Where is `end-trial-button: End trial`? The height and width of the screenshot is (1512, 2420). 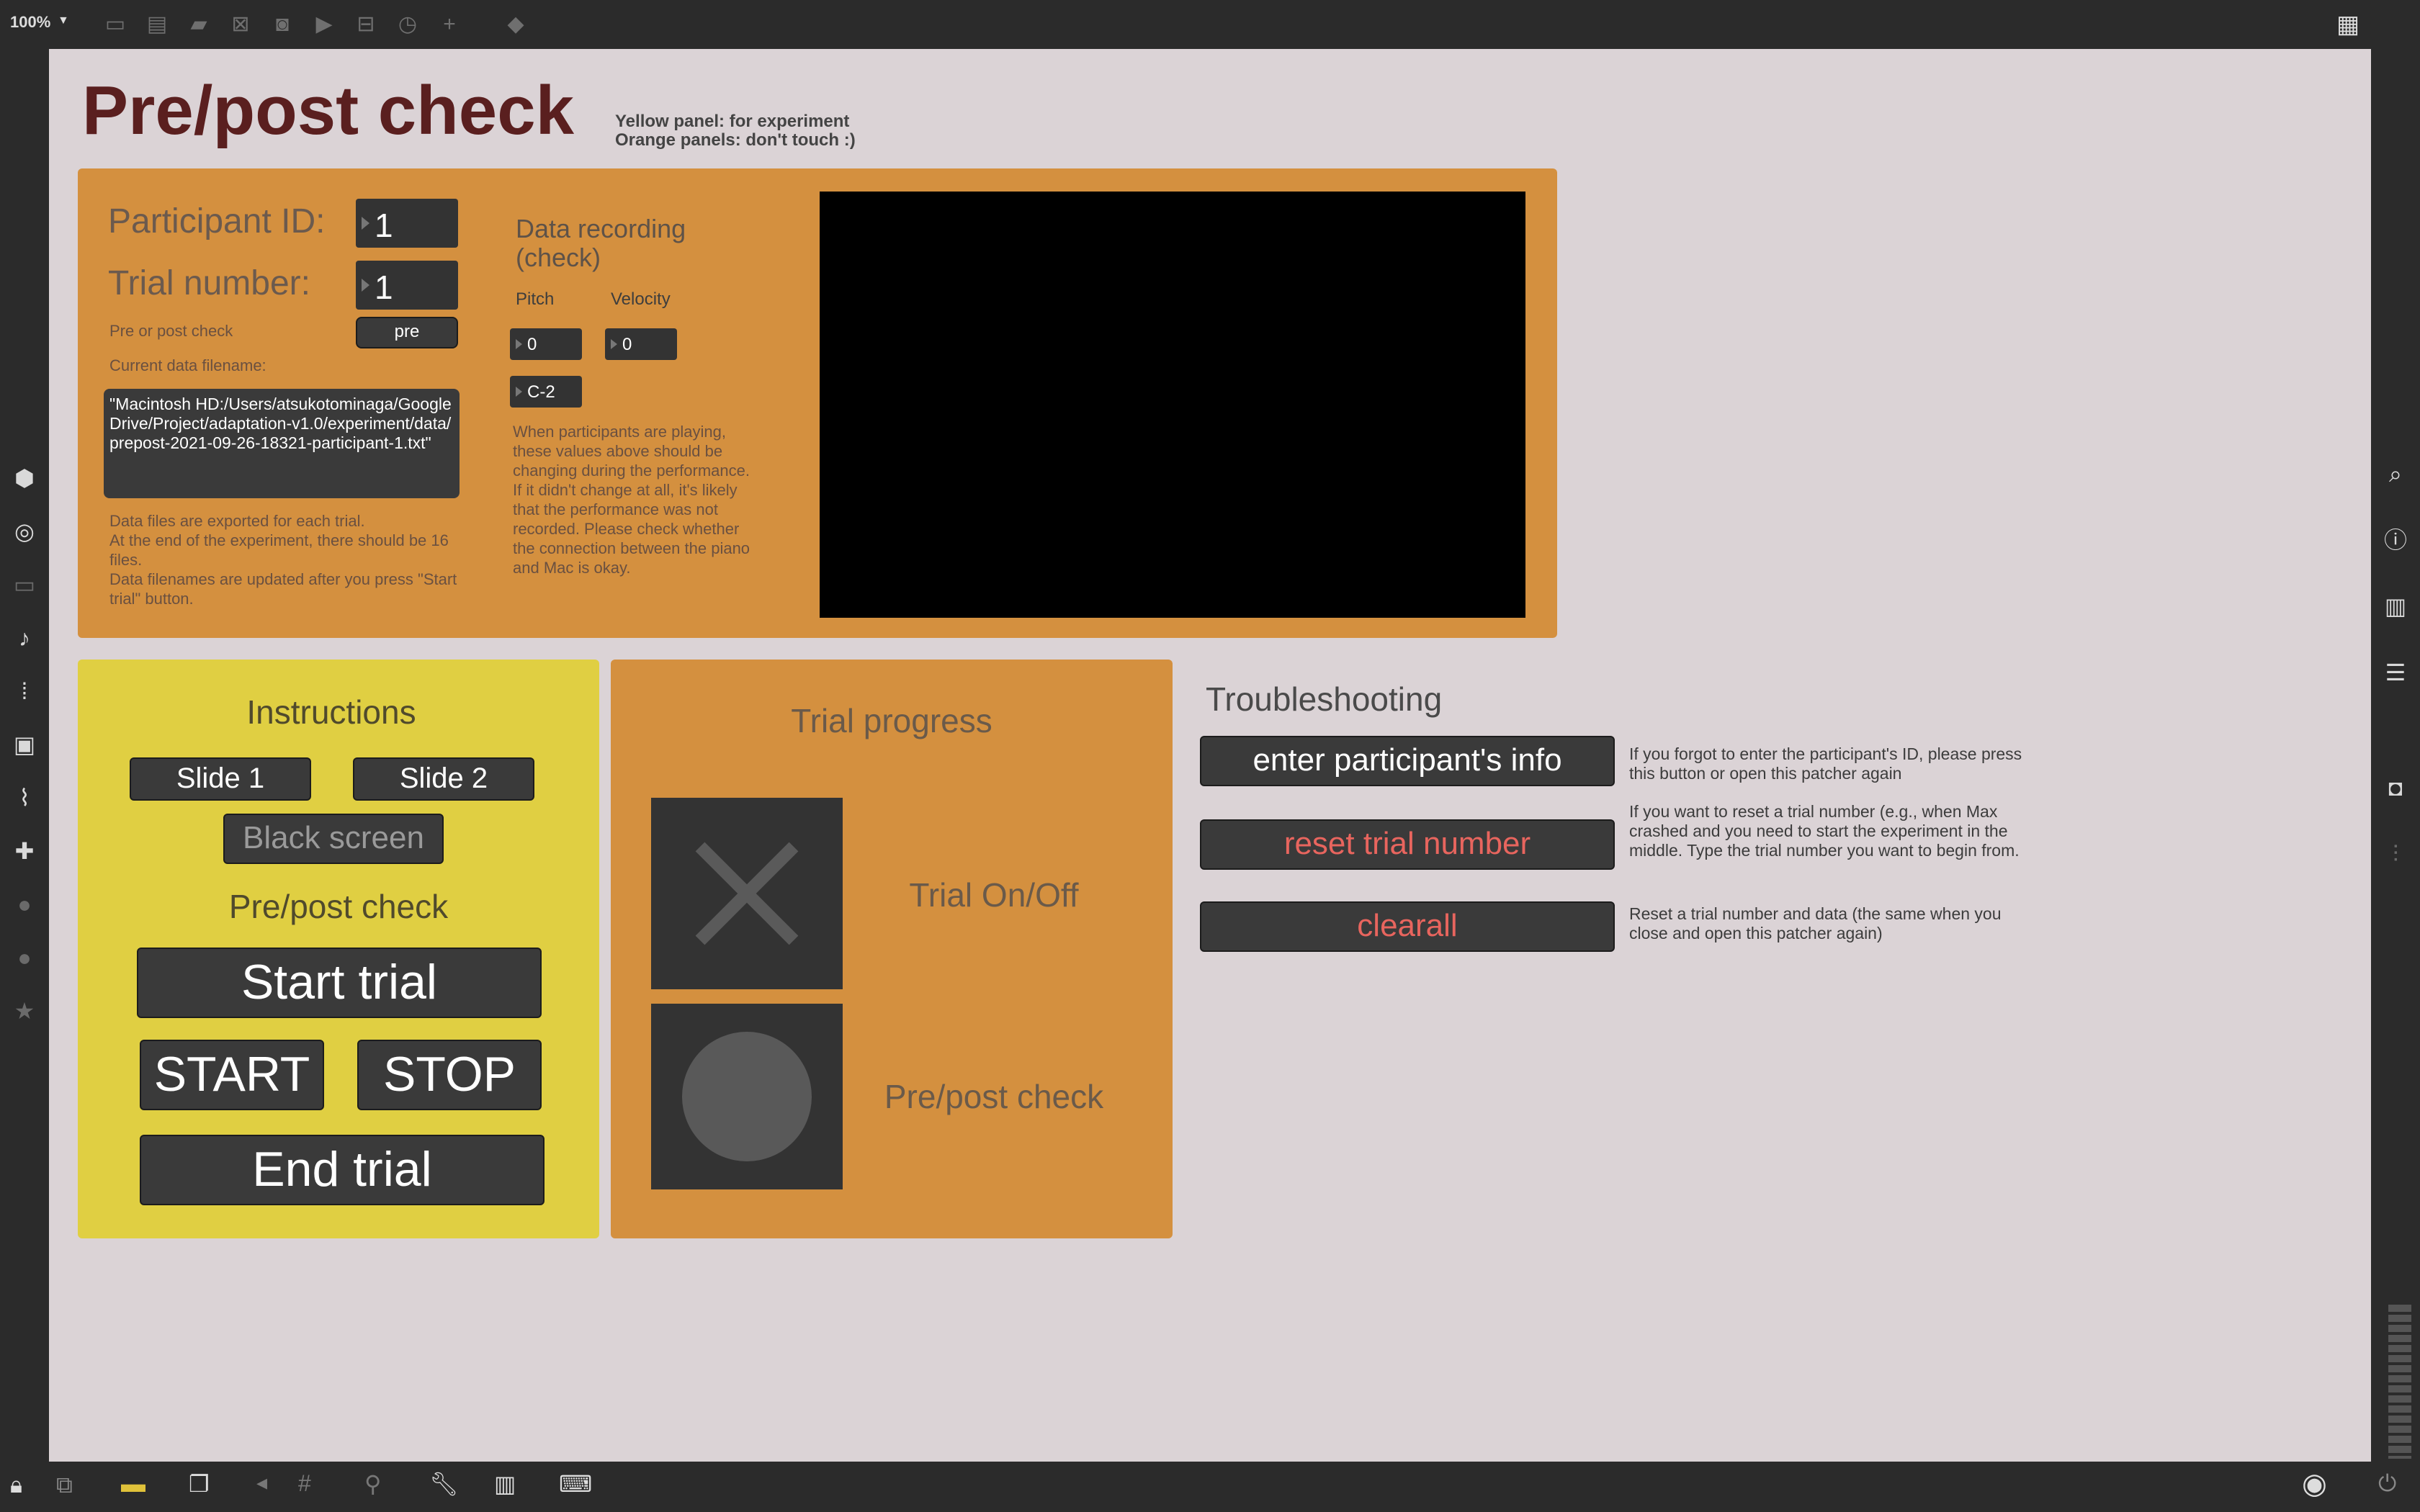 end-trial-button: End trial is located at coordinates (342, 1170).